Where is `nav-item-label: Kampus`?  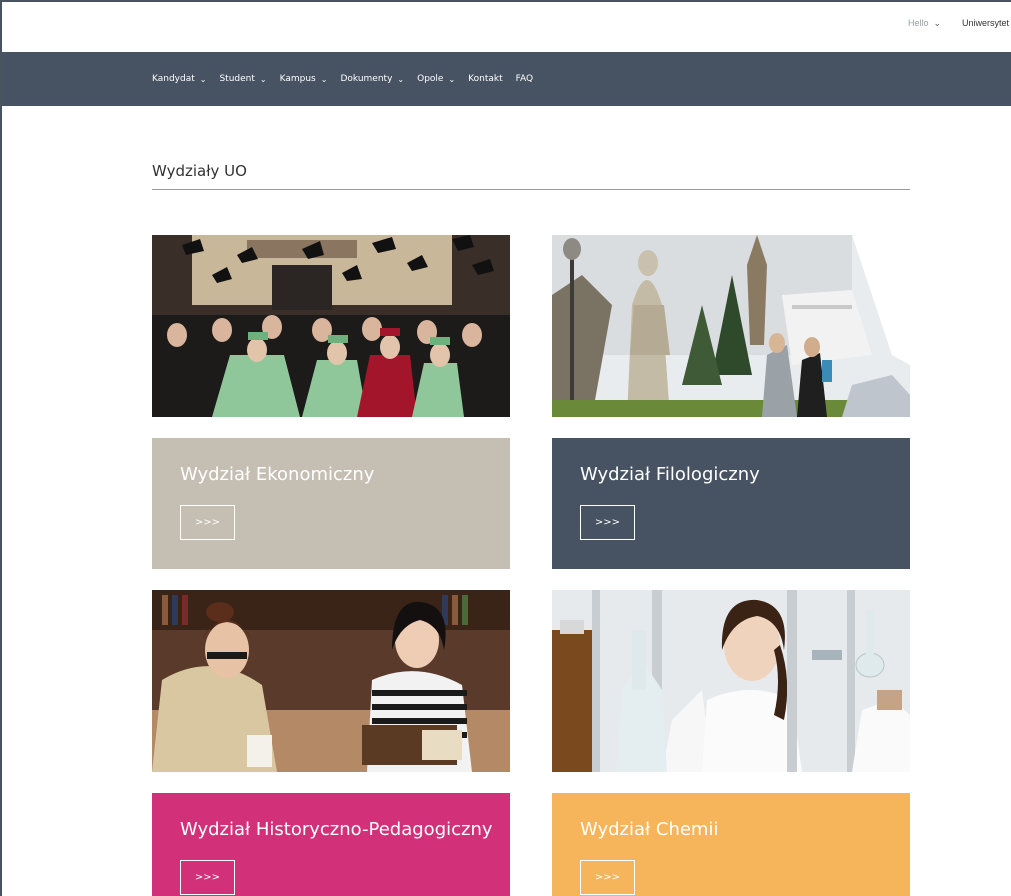
nav-item-label: Kampus is located at coordinates (297, 79).